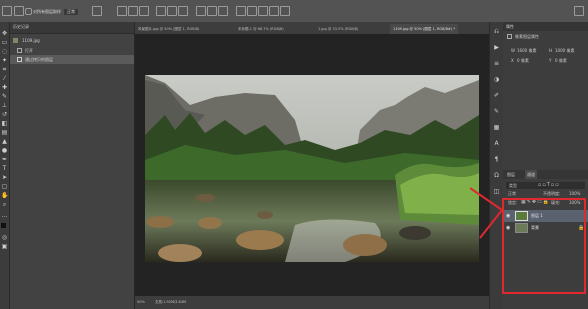  I want to click on x-field: 0 像素, so click(523, 61).